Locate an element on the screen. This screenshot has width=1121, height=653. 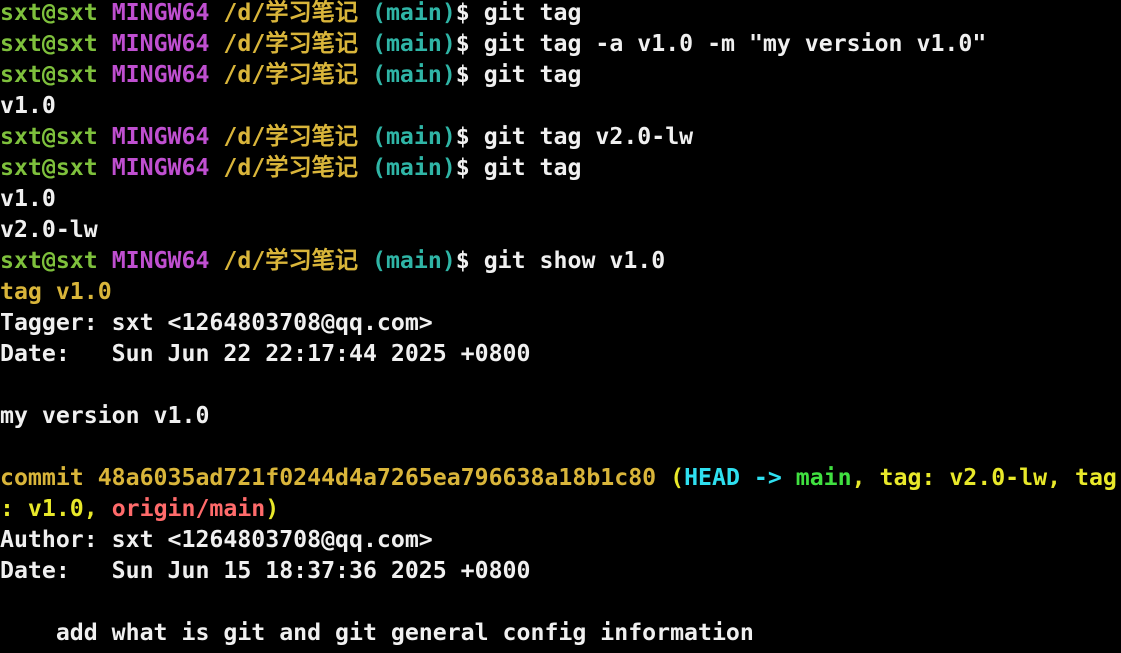
output-text: Author: sxt <1264803708@qq.com> is located at coordinates (216, 539).